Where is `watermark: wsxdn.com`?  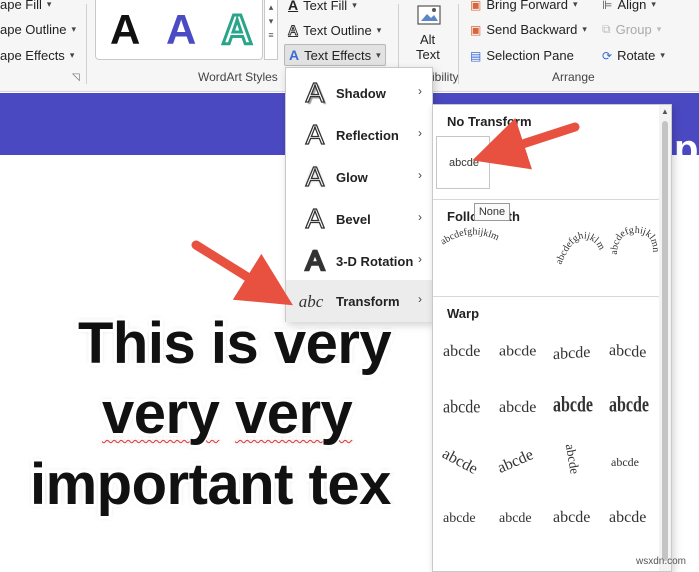 watermark: wsxdn.com is located at coordinates (661, 561).